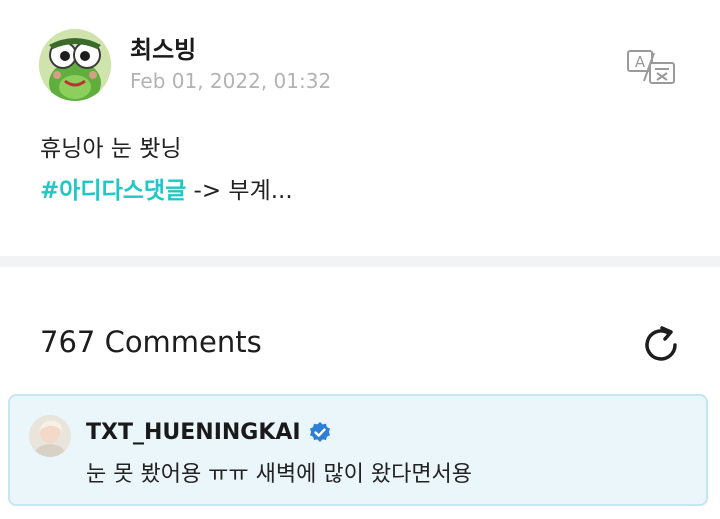  What do you see at coordinates (231, 81) in the screenshot?
I see `post-date: Feb 01, 2022, 01:32` at bounding box center [231, 81].